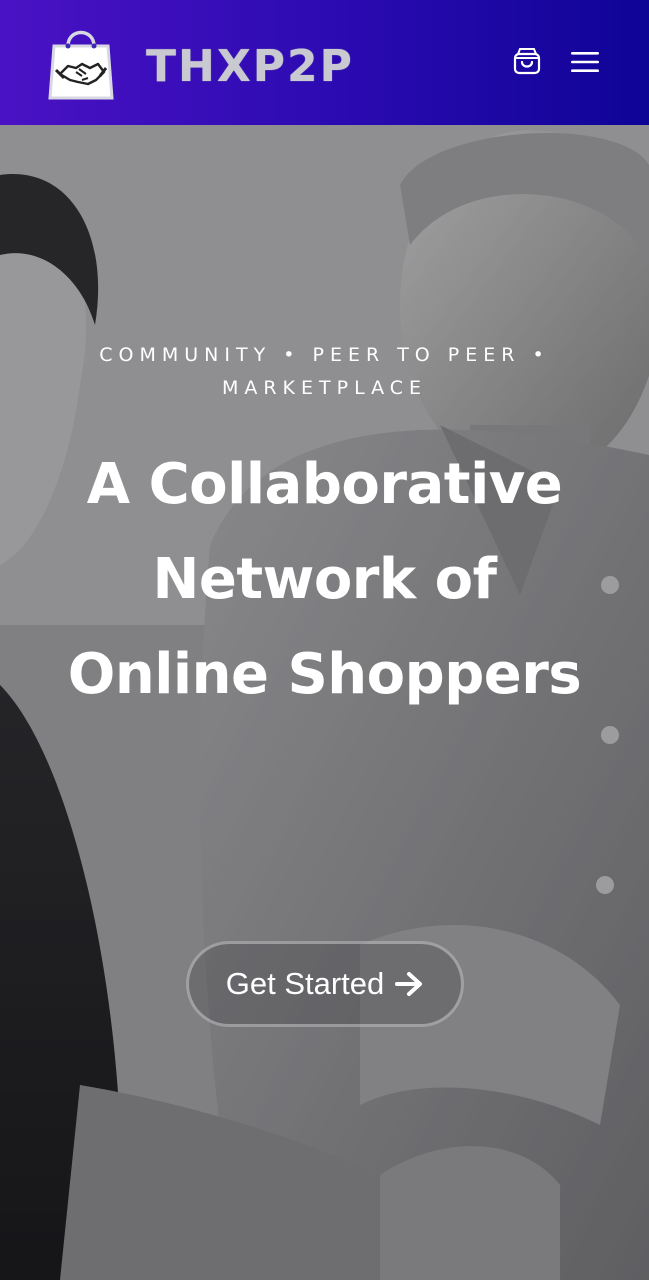 This screenshot has height=1280, width=649. I want to click on shopping-bag-icon, so click(527, 61).